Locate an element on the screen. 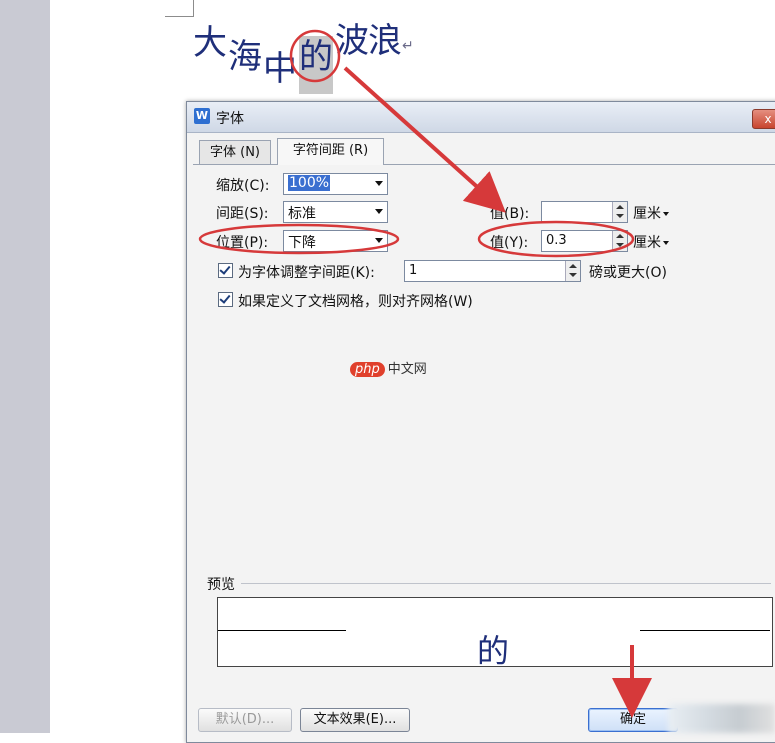 The width and height of the screenshot is (775, 743). position-value: 下降 is located at coordinates (302, 243).